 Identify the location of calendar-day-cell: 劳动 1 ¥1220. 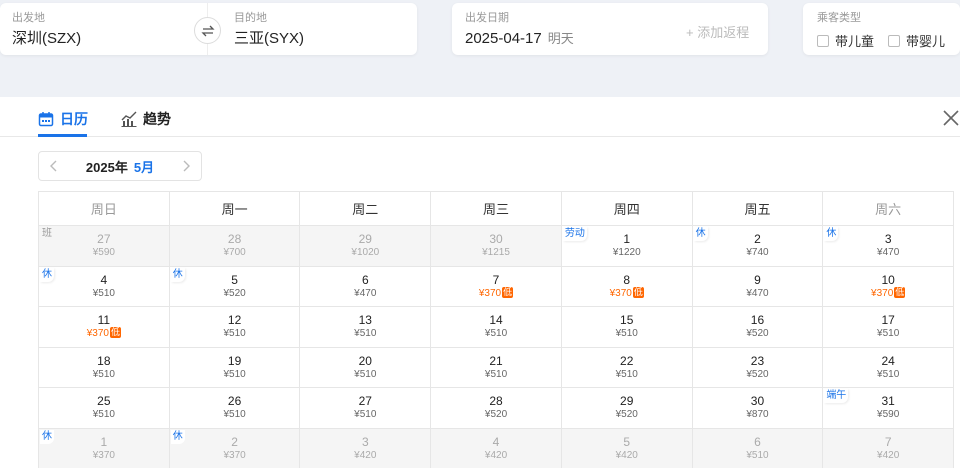
(627, 246).